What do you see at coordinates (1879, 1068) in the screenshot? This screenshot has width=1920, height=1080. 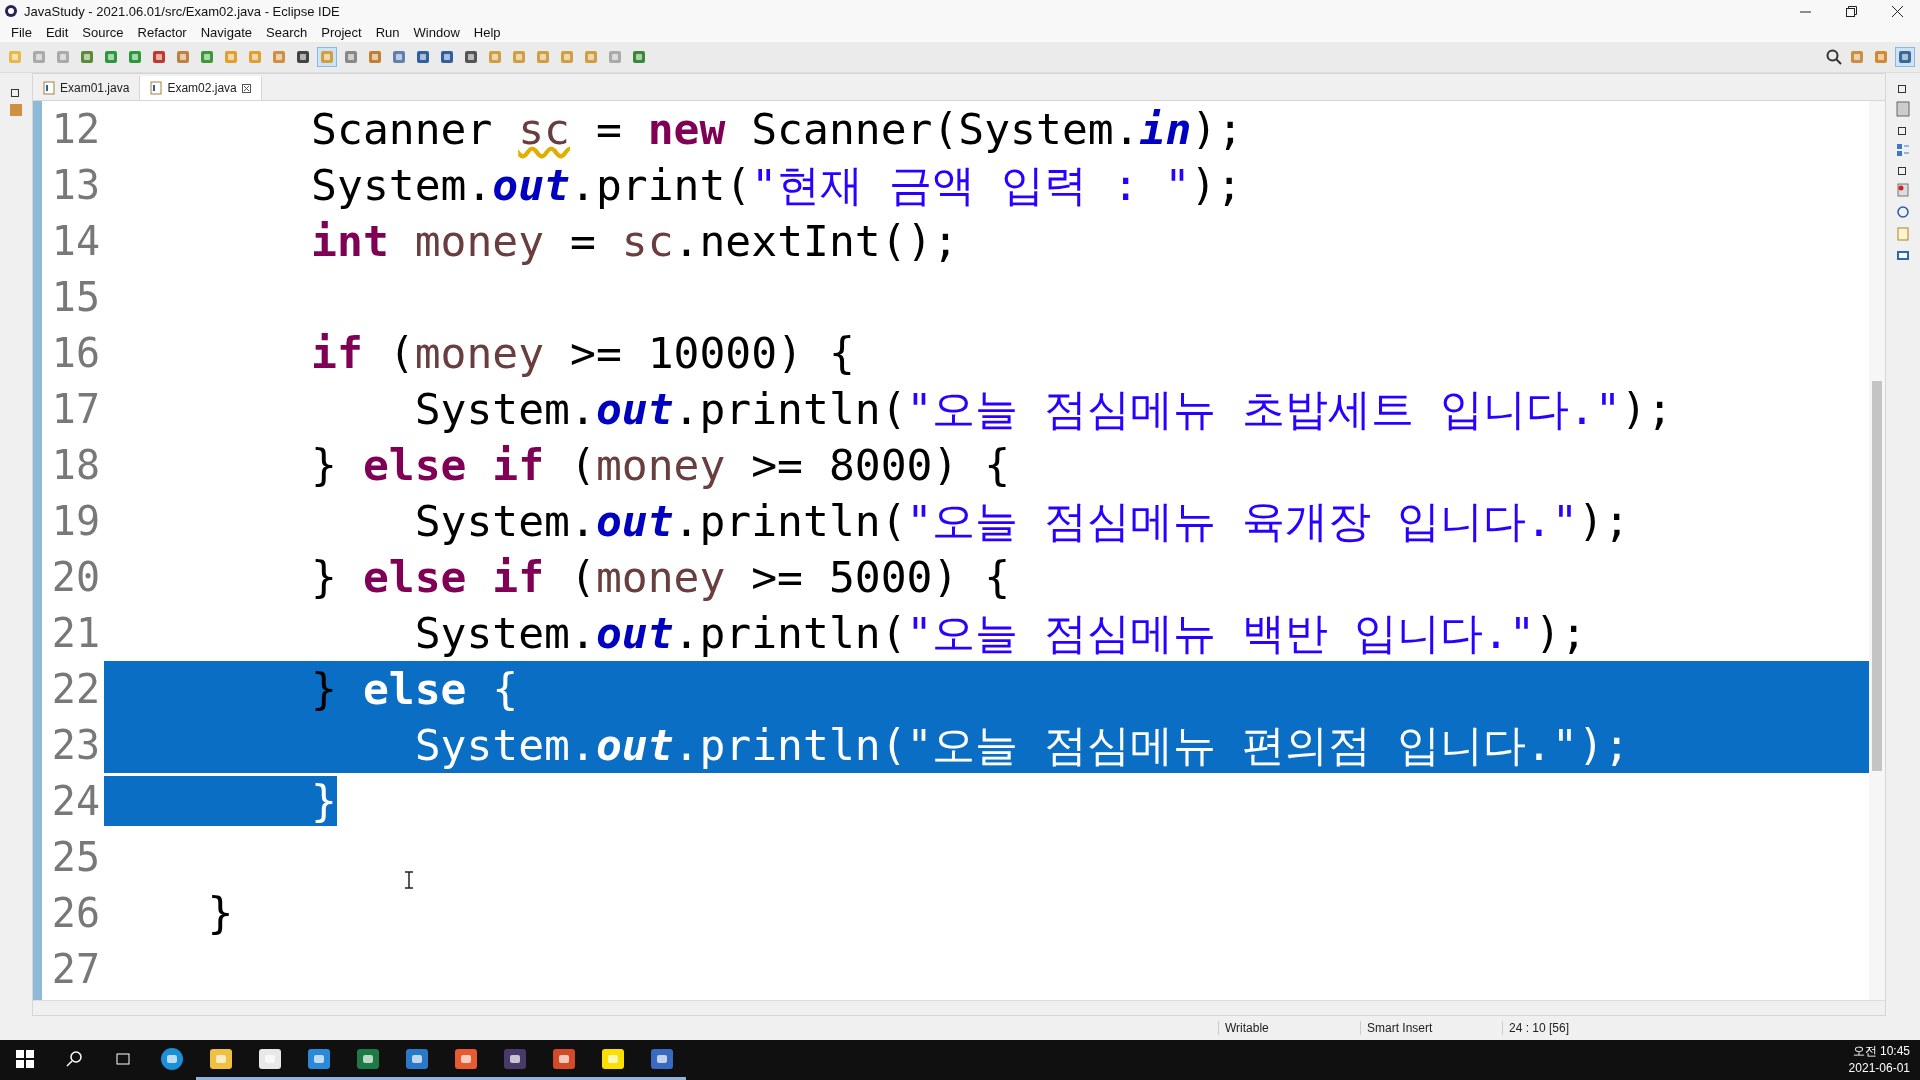 I see `clock-date: 2021-06-01` at bounding box center [1879, 1068].